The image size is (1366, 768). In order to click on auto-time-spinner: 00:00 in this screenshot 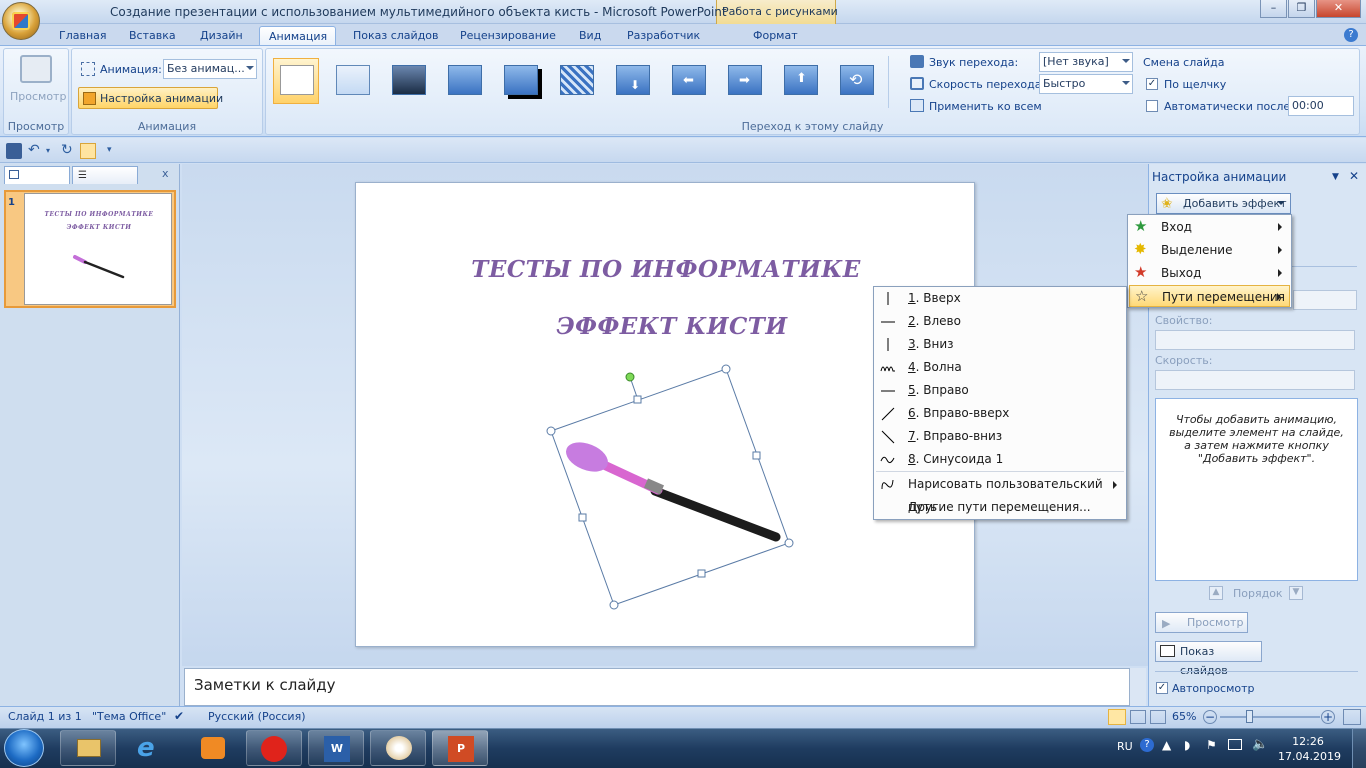, I will do `click(1321, 106)`.